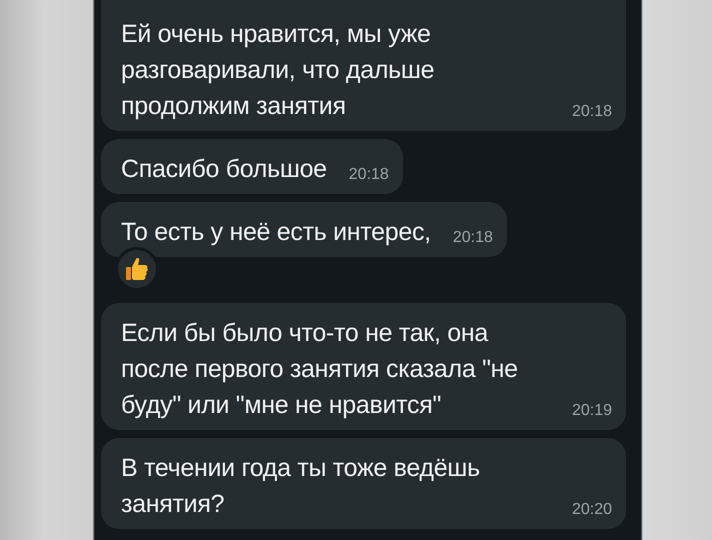 Image resolution: width=712 pixels, height=540 pixels. Describe the element at coordinates (320, 369) in the screenshot. I see `message-text: Если бы было что-то не так, она после первого занятия сказала "не буду" или "мне не нравится"` at that location.